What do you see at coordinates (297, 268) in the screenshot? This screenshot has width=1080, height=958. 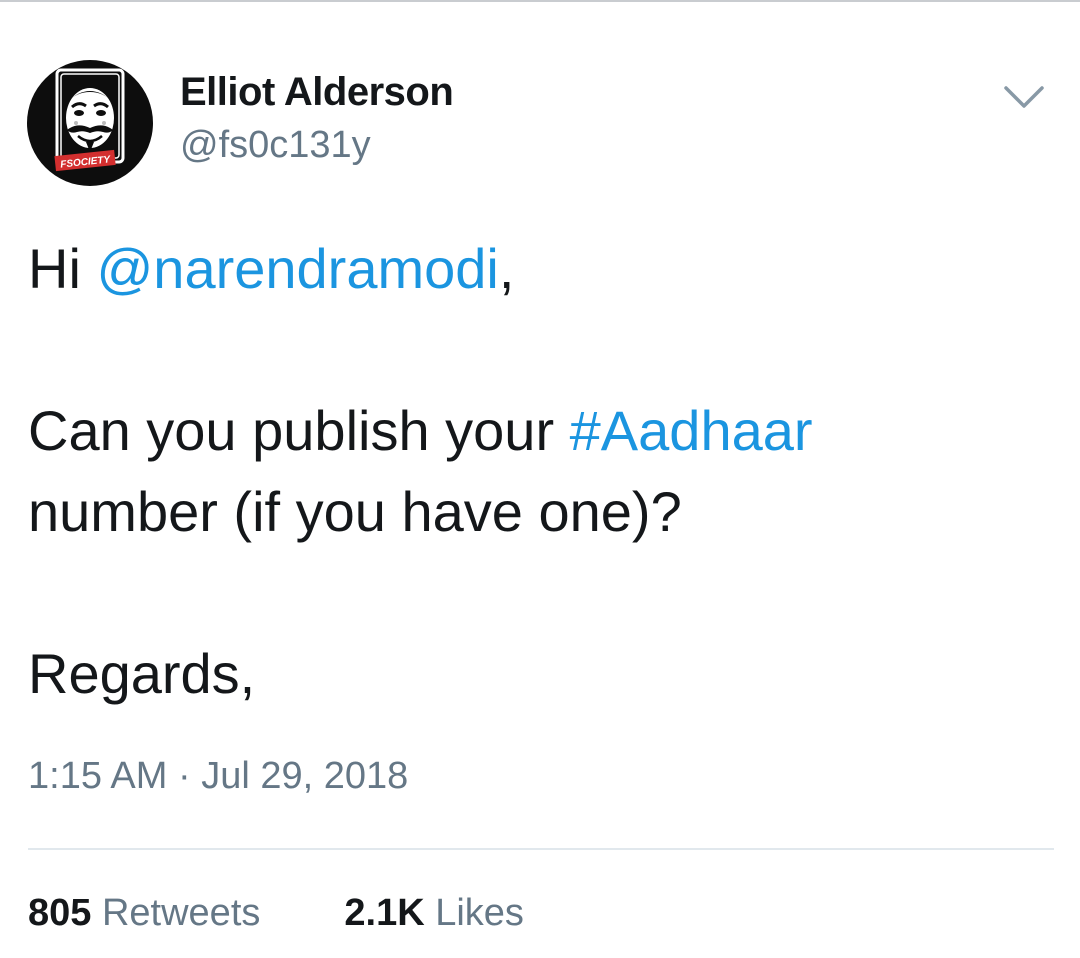 I see `mention-link: @narendramodi` at bounding box center [297, 268].